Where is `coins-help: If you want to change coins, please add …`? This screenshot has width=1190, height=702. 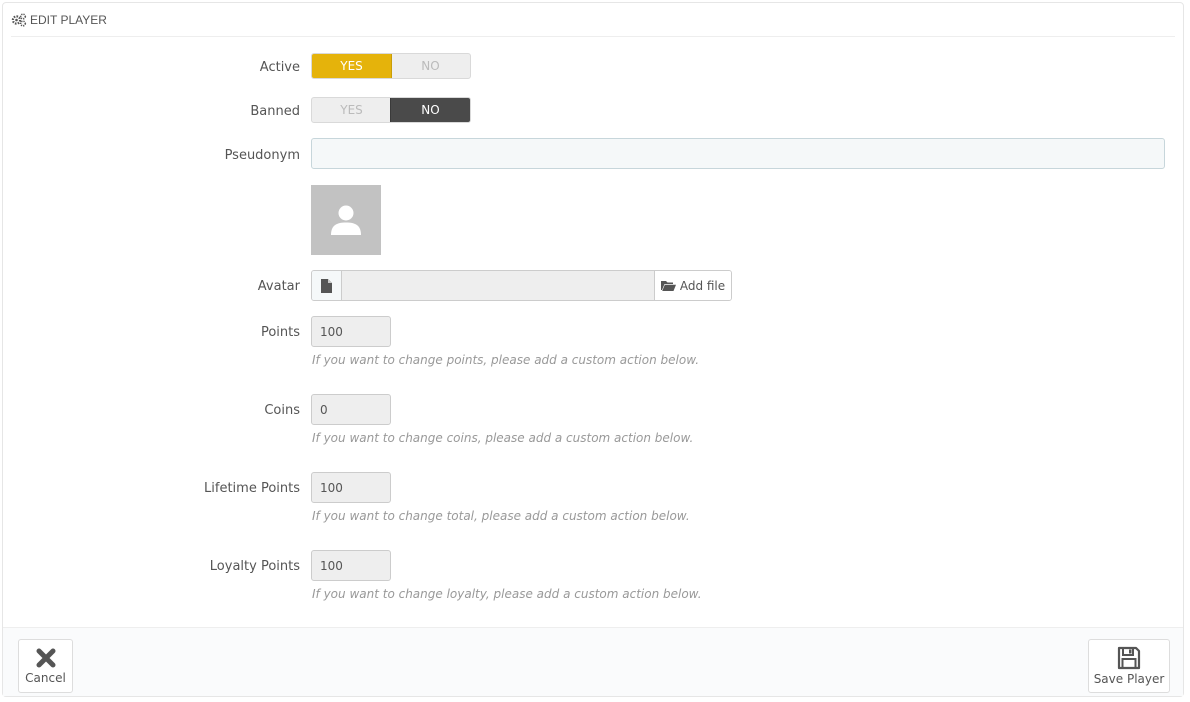 coins-help: If you want to change coins, please add … is located at coordinates (503, 438).